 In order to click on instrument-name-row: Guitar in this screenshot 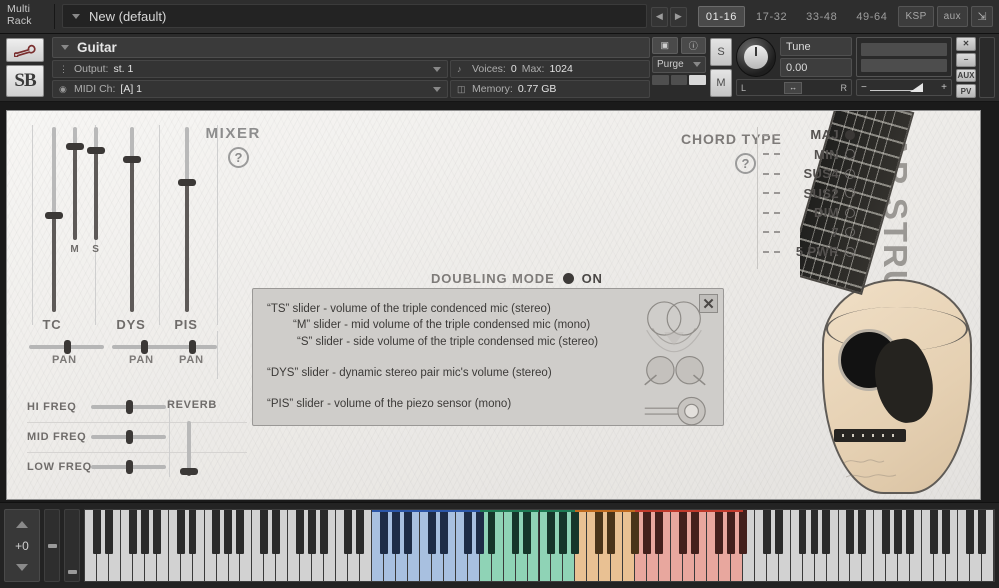, I will do `click(351, 47)`.